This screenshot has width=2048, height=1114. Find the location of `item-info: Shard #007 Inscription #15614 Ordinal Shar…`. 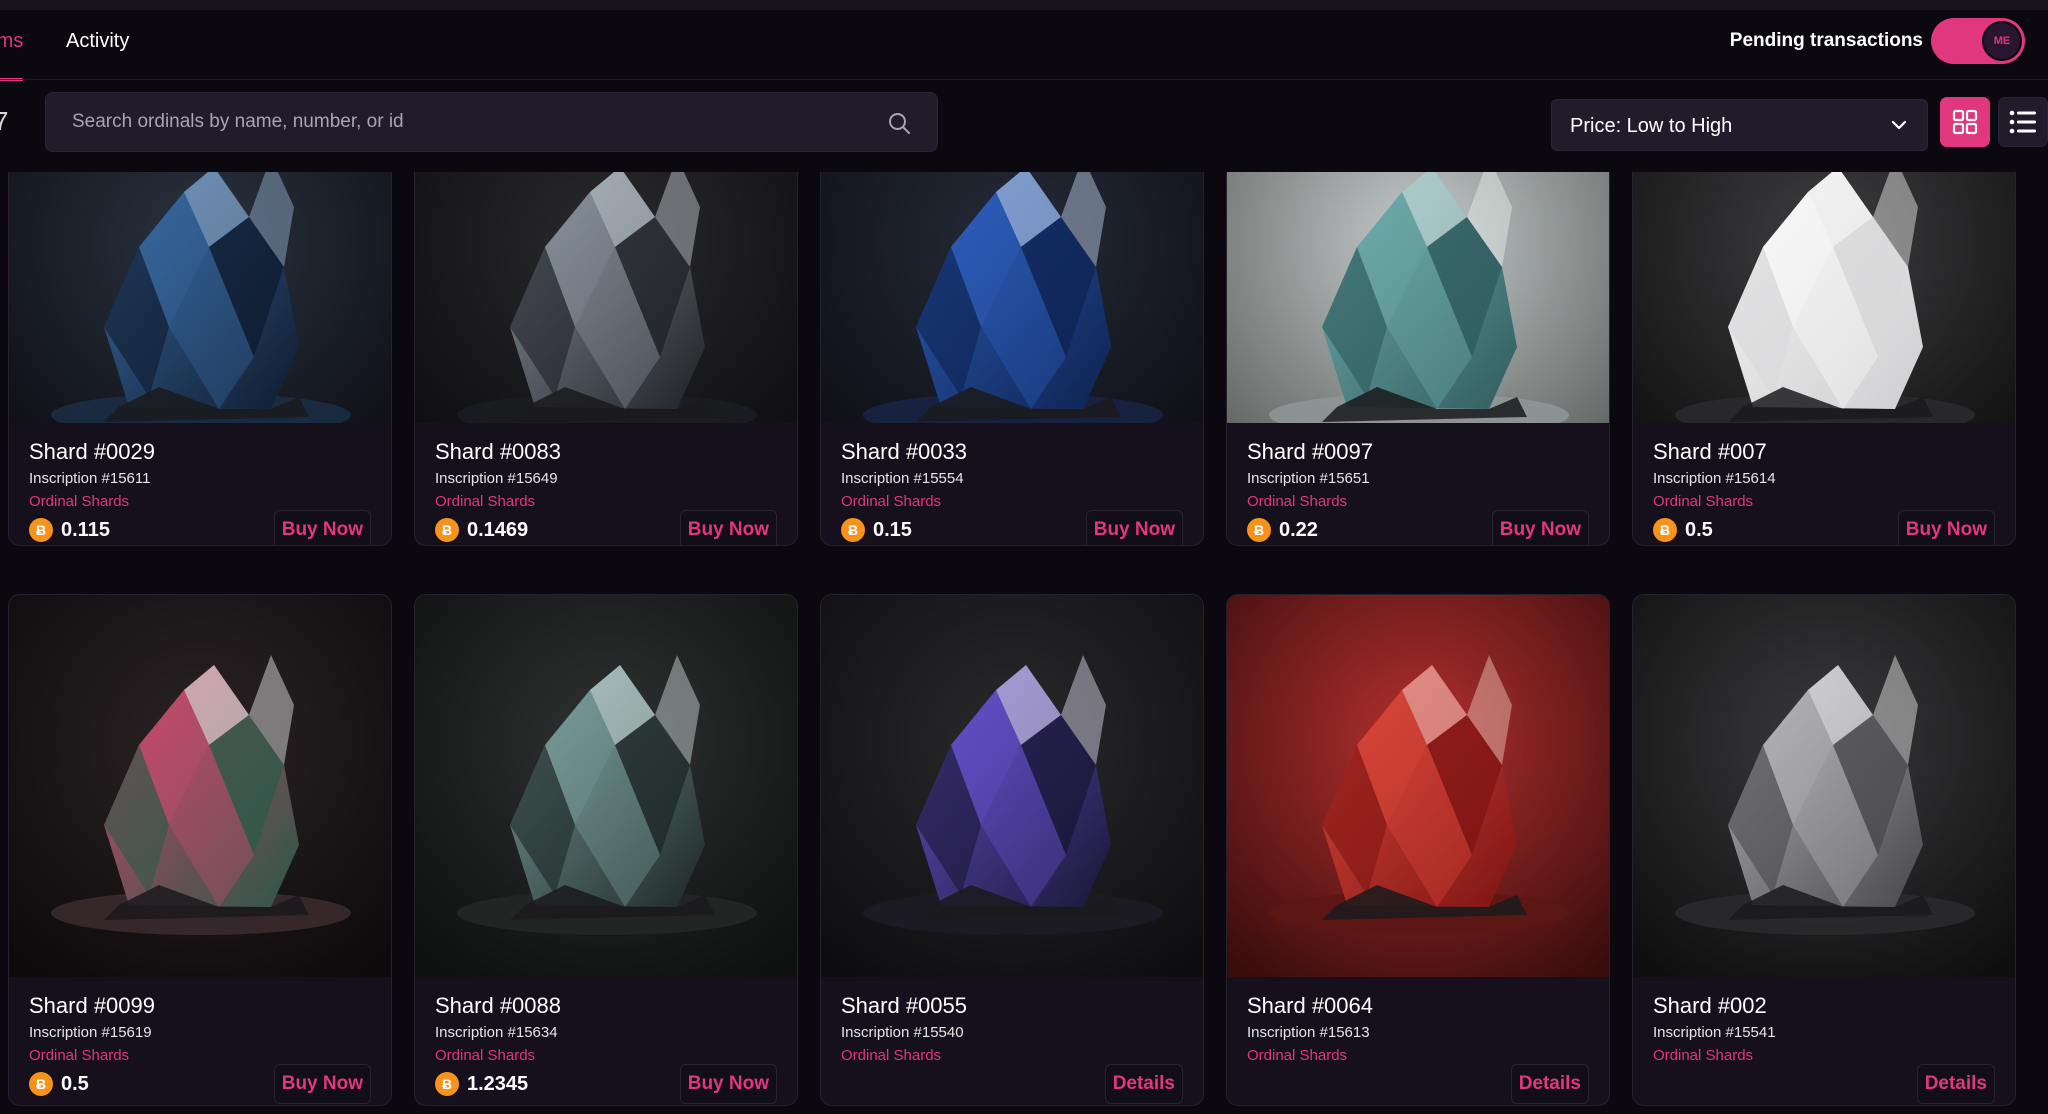

item-info: Shard #007 Inscription #15614 Ordinal Shar… is located at coordinates (1824, 475).